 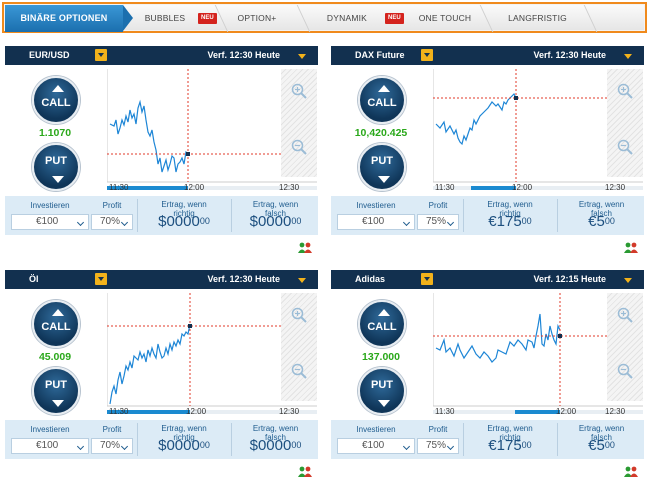 What do you see at coordinates (161, 55) in the screenshot?
I see `panel-header: EUR/USD Verf. 12:30 Heute` at bounding box center [161, 55].